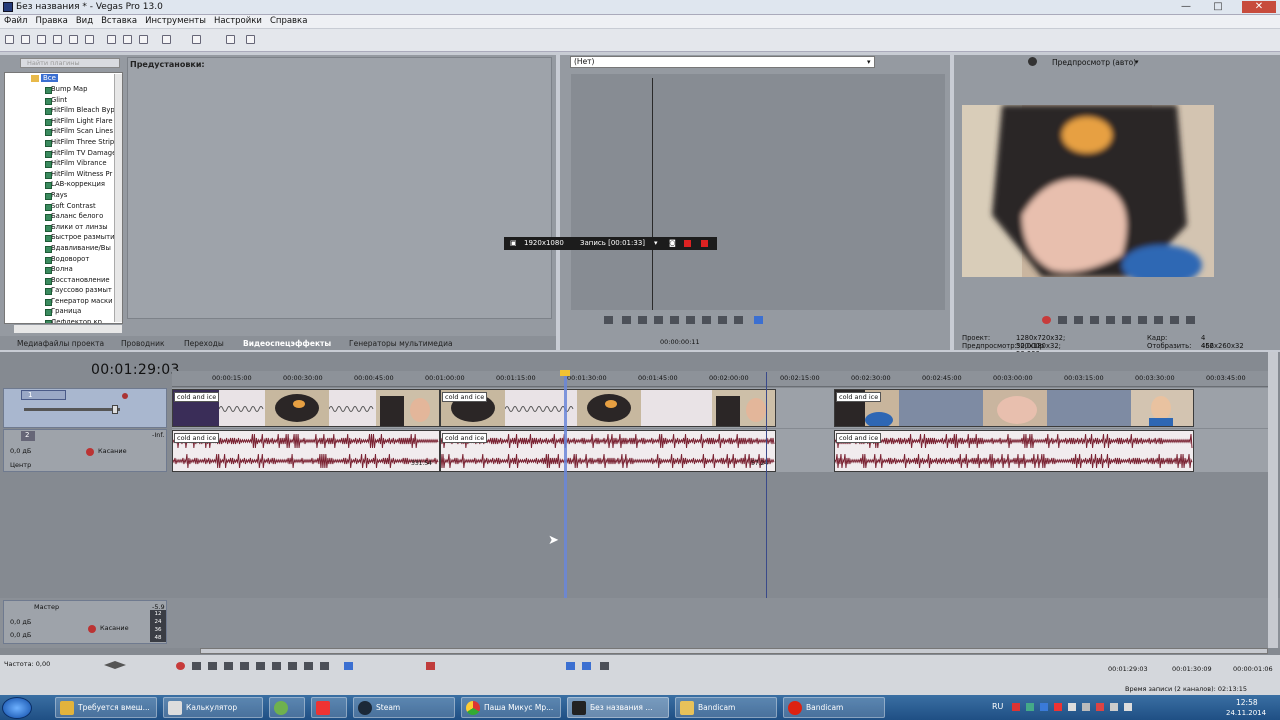 The height and width of the screenshot is (720, 1280). Describe the element at coordinates (329, 707) in the screenshot. I see `taskbar-item-yandex` at that location.